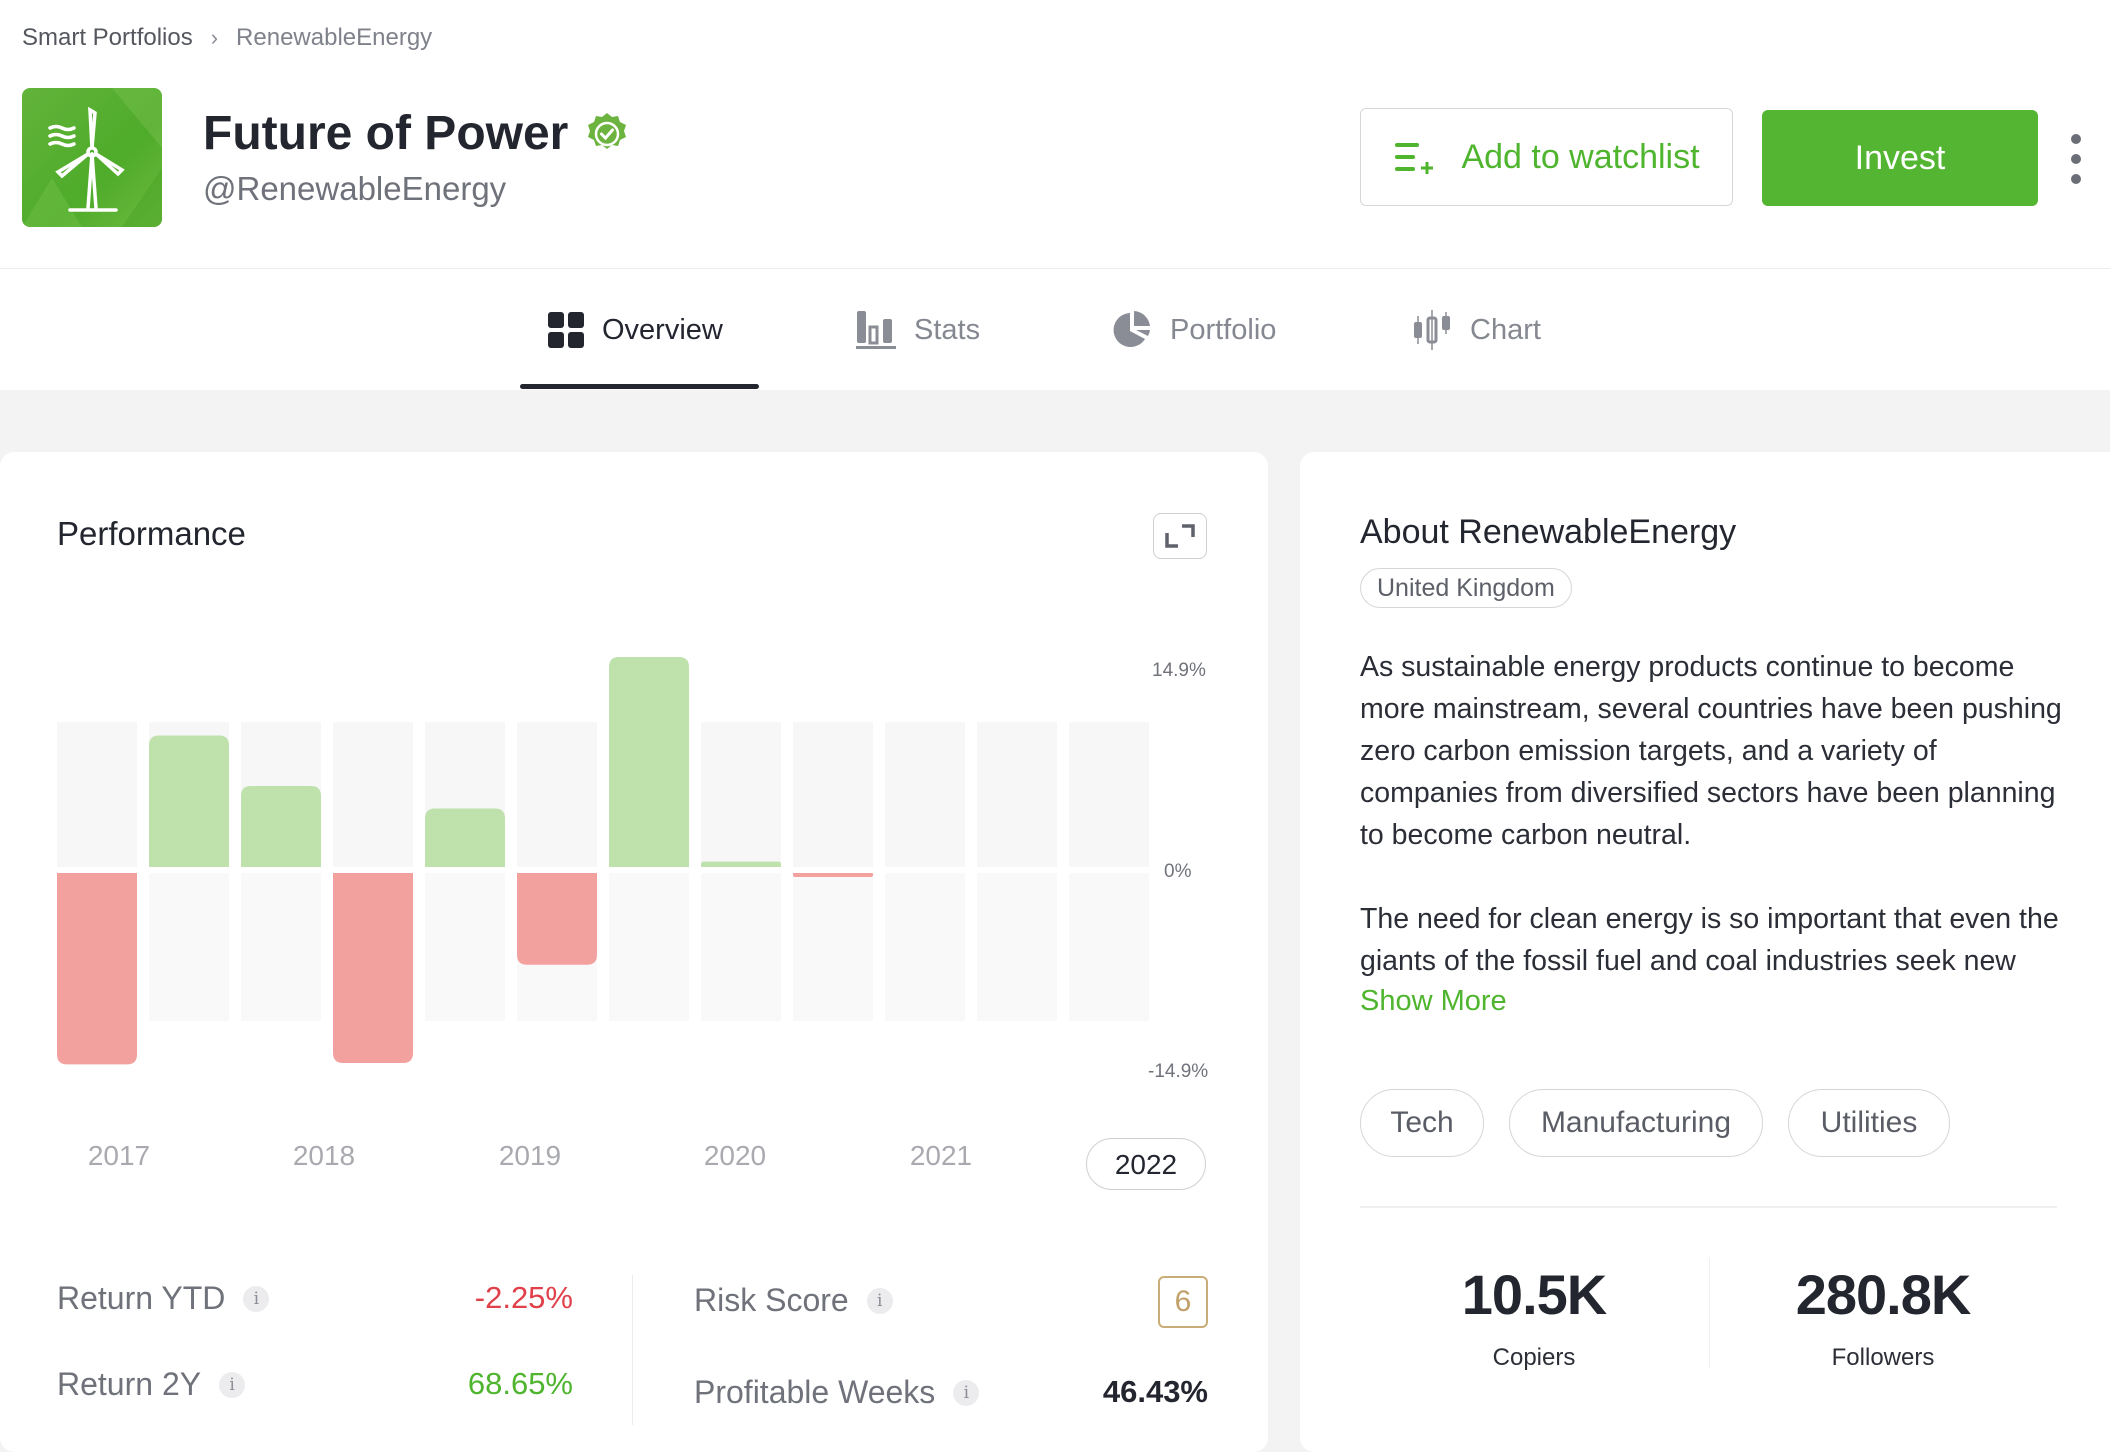 The height and width of the screenshot is (1452, 2110). I want to click on return-2y-value: 68.65%, so click(520, 1383).